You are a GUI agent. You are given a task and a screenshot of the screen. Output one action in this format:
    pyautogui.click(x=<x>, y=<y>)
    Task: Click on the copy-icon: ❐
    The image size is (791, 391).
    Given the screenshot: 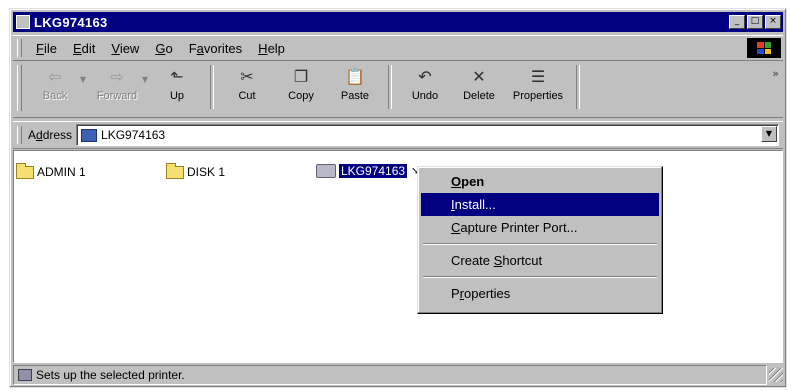 What is the action you would take?
    pyautogui.click(x=301, y=76)
    